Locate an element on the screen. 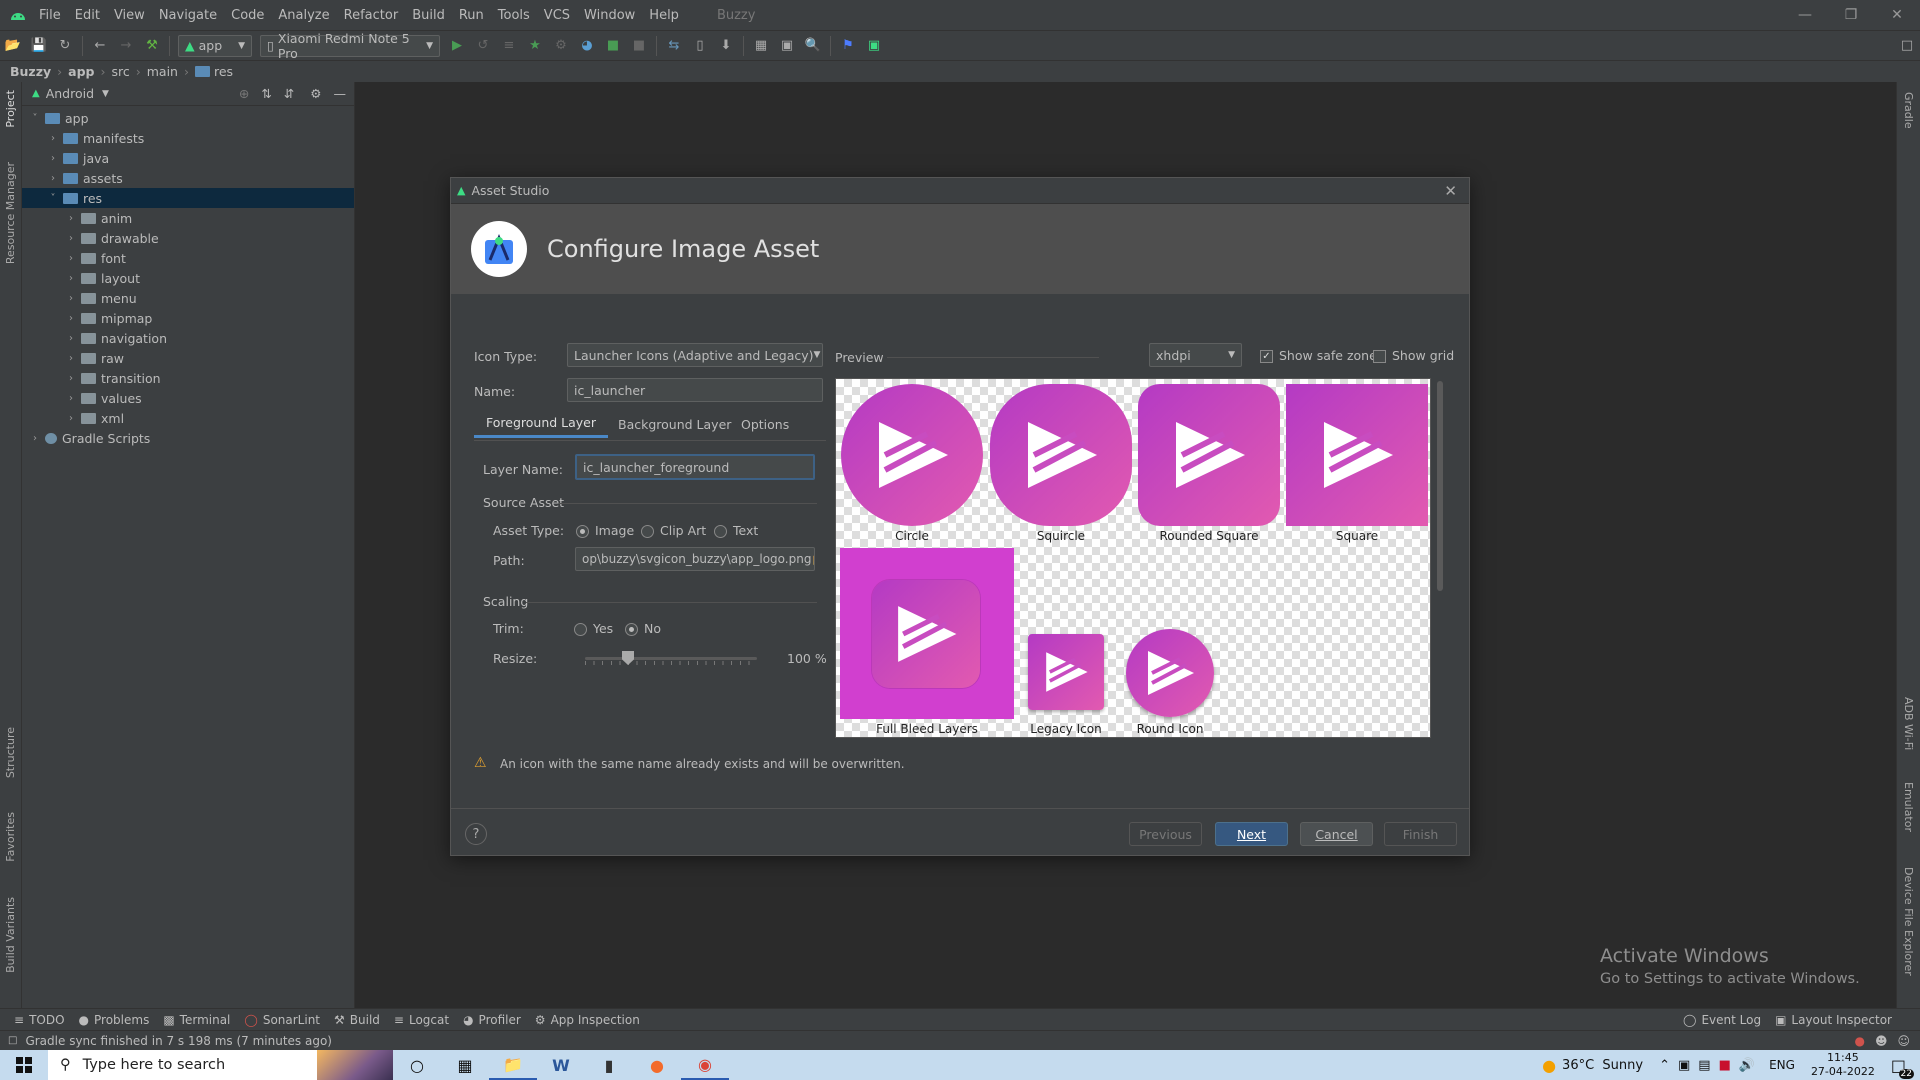  asset-type-image-radio: Image is located at coordinates (605, 530).